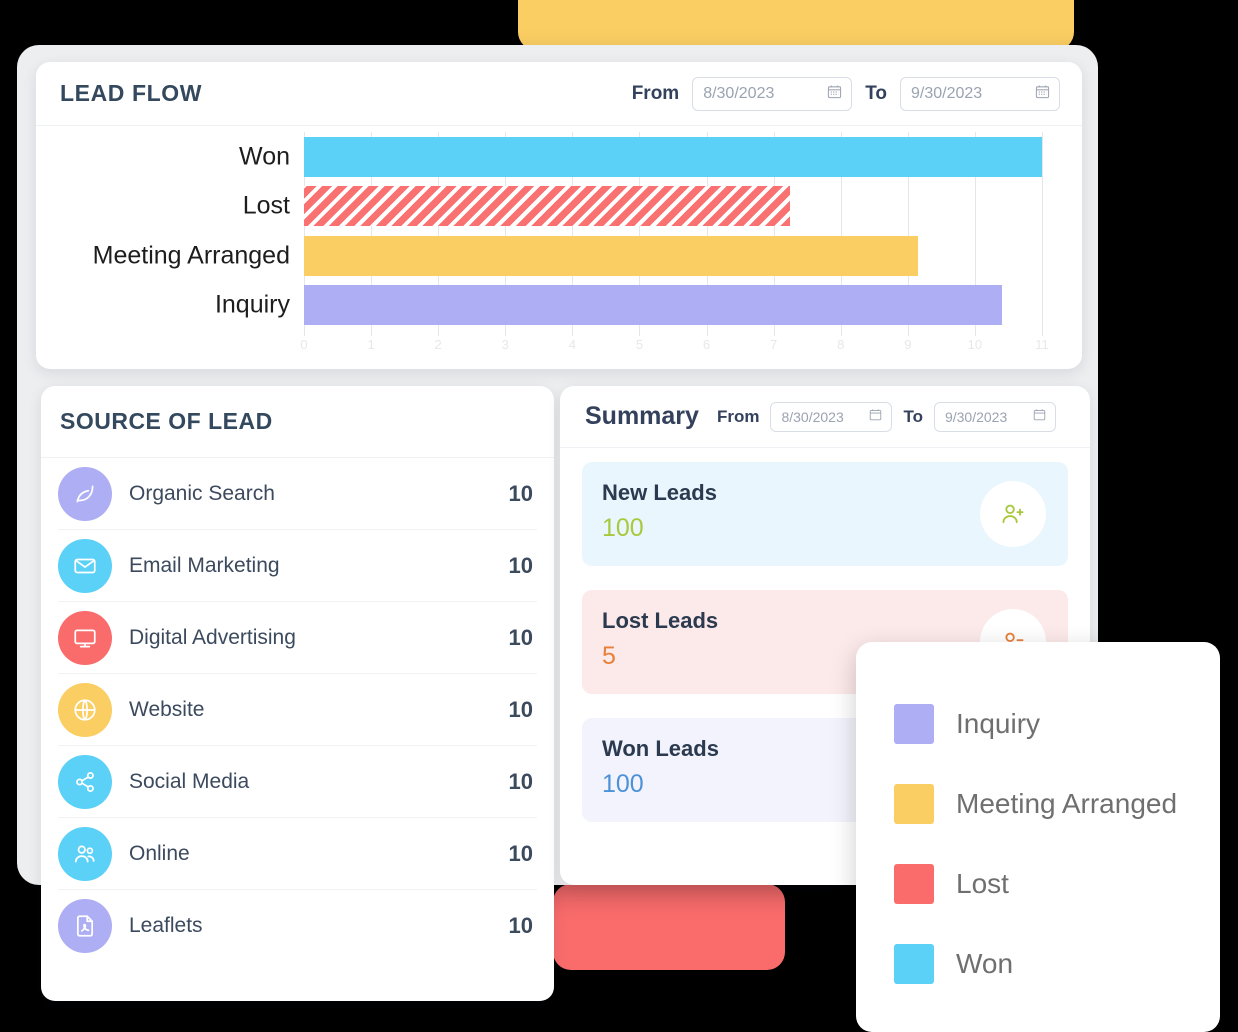  What do you see at coordinates (642, 416) in the screenshot?
I see `summary-title: Summary` at bounding box center [642, 416].